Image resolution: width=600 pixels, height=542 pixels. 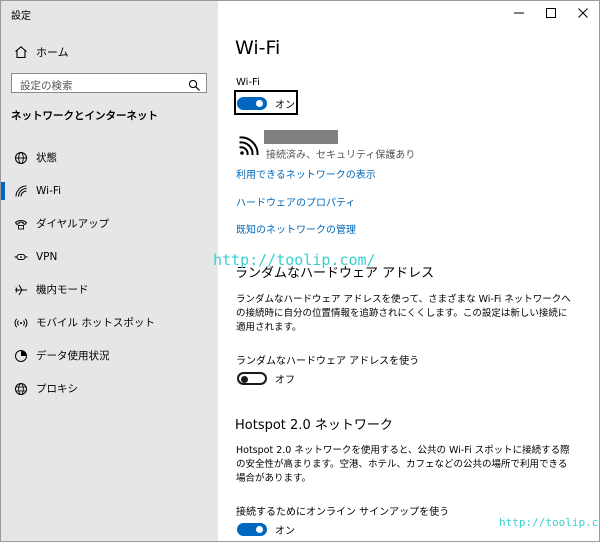 What do you see at coordinates (21, 290) in the screenshot?
I see `airplane-icon` at bounding box center [21, 290].